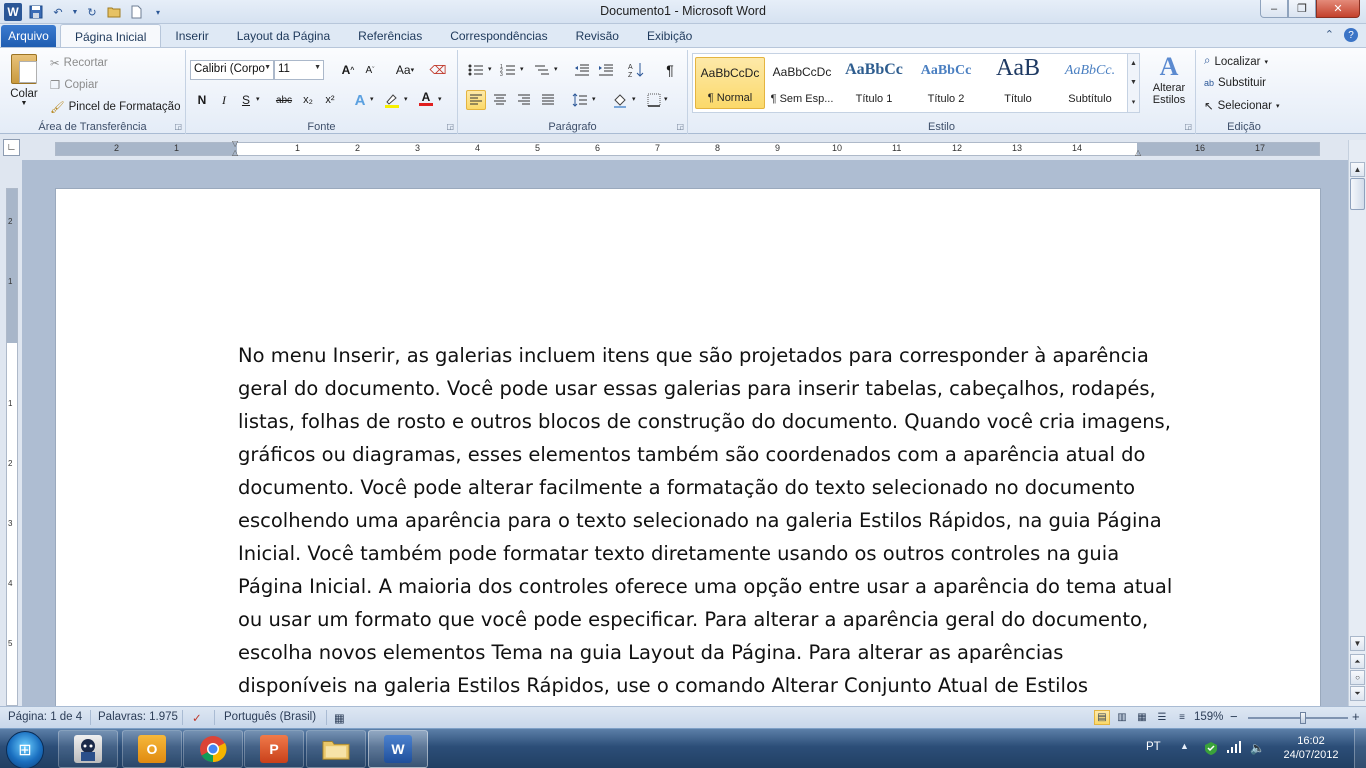 The width and height of the screenshot is (1366, 768). Describe the element at coordinates (654, 100) in the screenshot. I see `borders-icon` at that location.